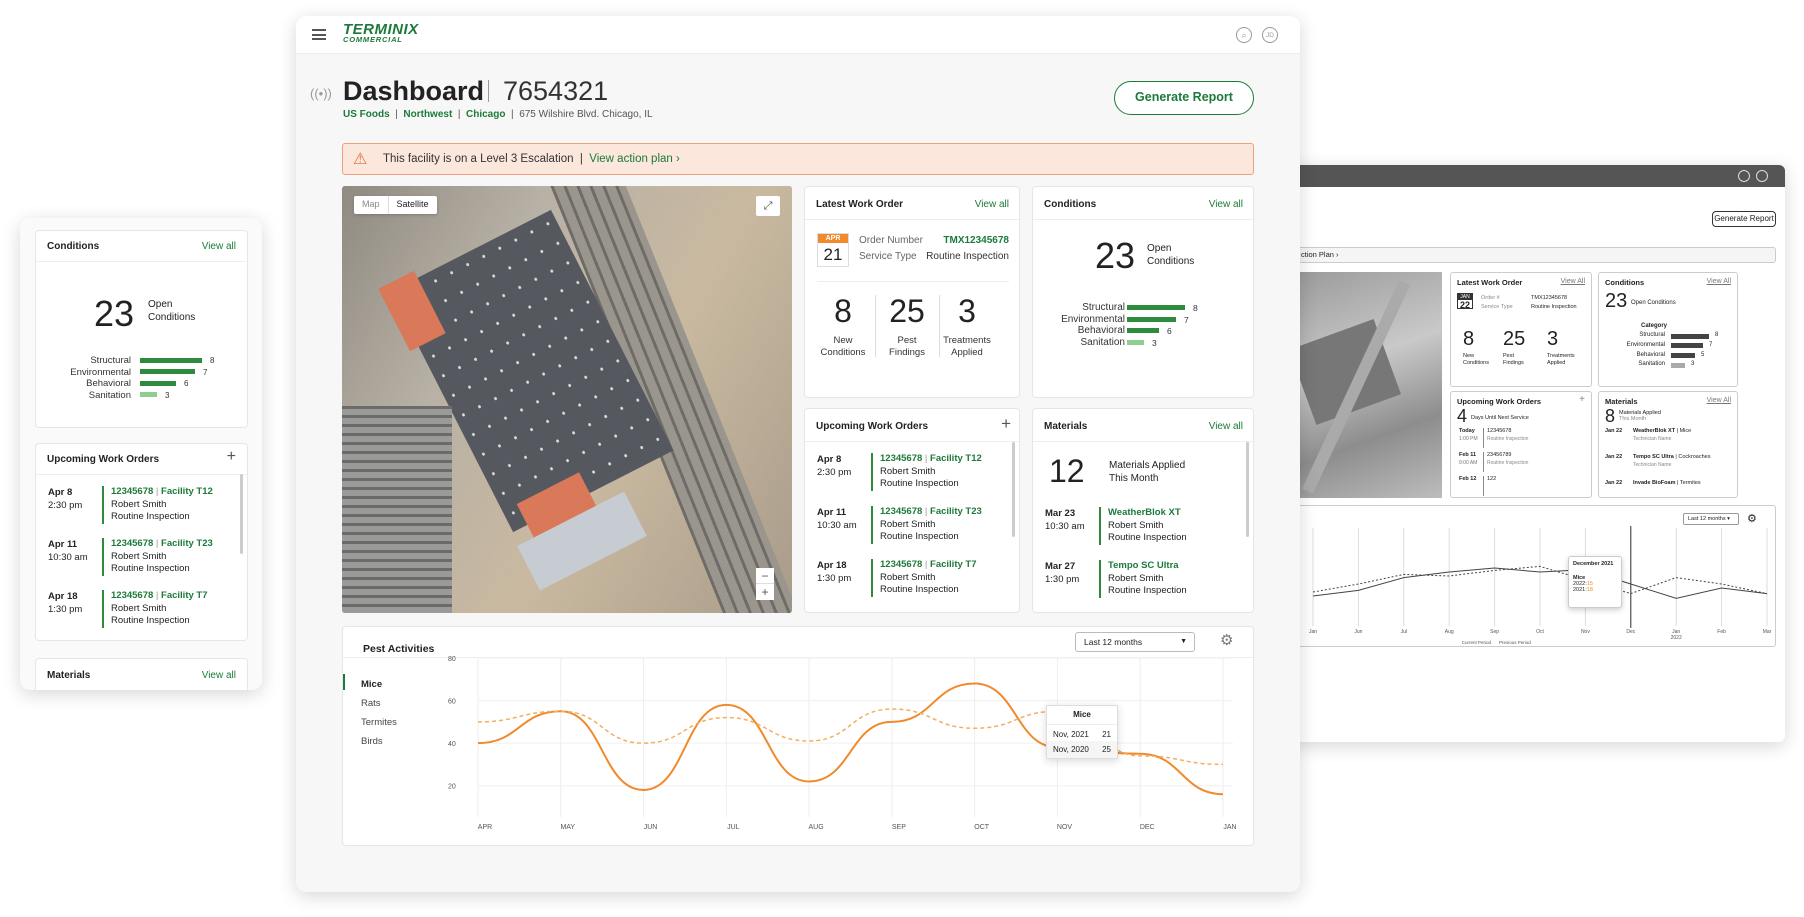  What do you see at coordinates (381, 33) in the screenshot?
I see `brand-logo: TERMINIX COMMERCIAL` at bounding box center [381, 33].